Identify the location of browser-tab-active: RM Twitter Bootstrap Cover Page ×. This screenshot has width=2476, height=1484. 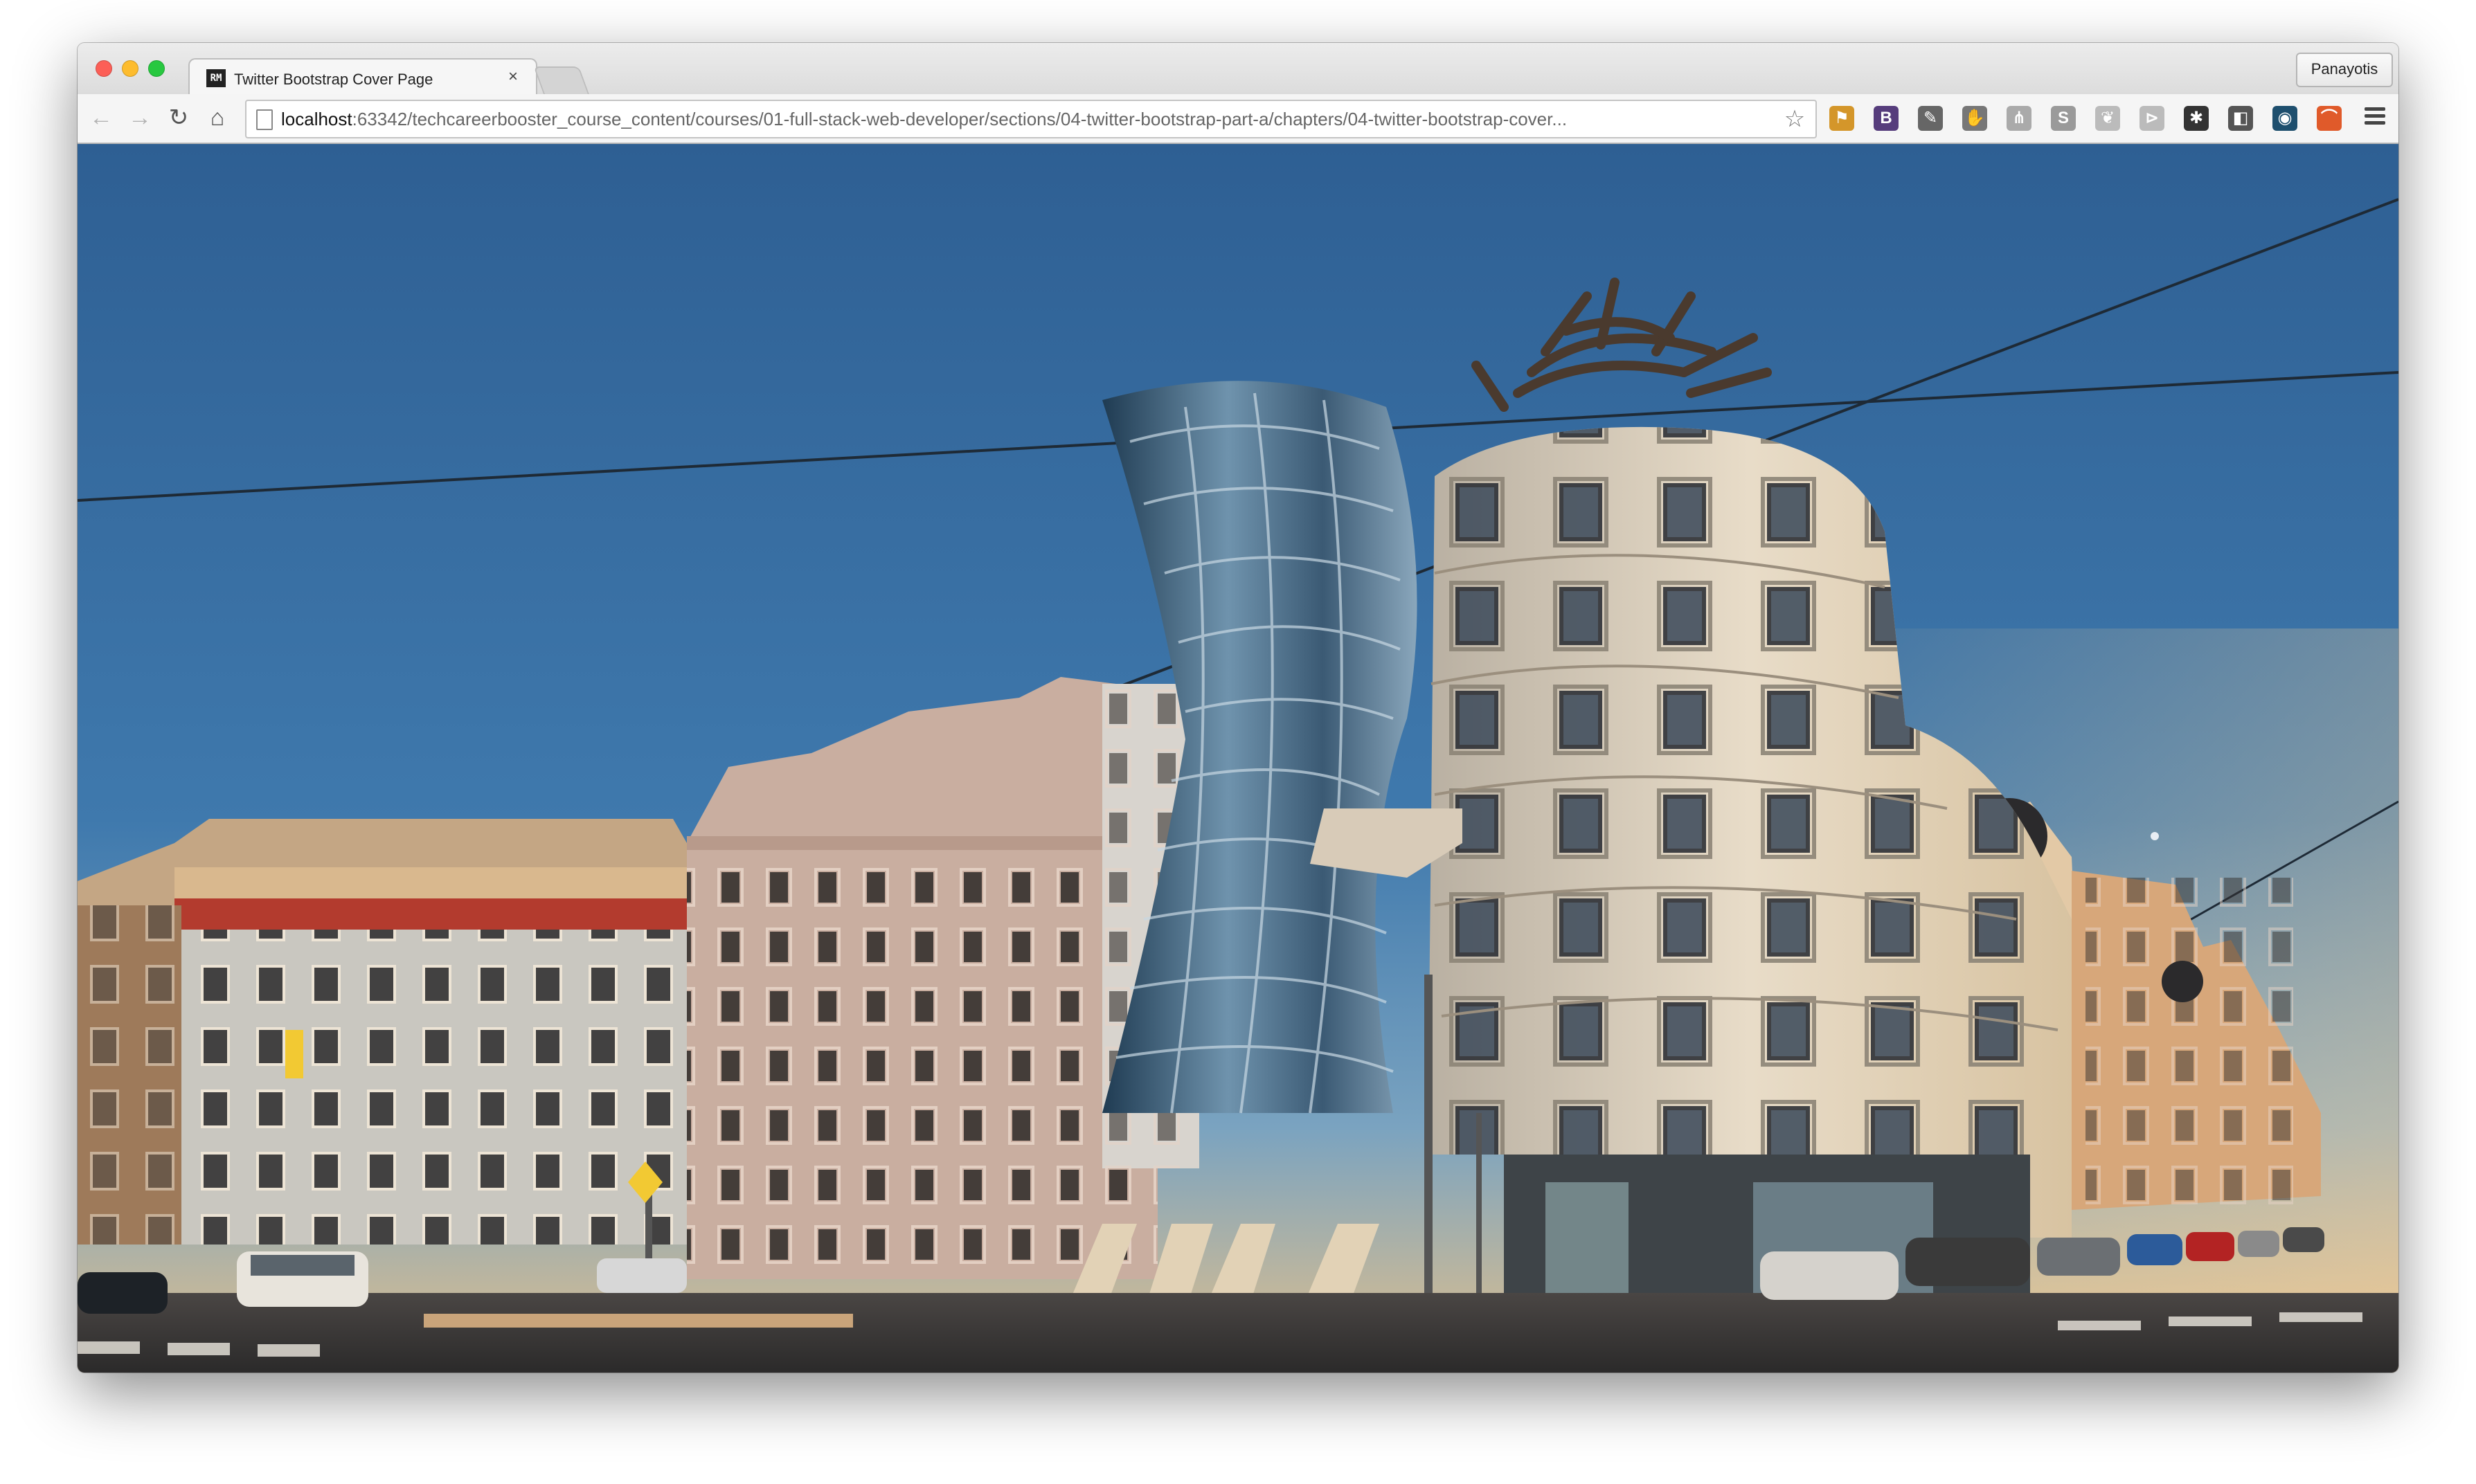
(362, 77).